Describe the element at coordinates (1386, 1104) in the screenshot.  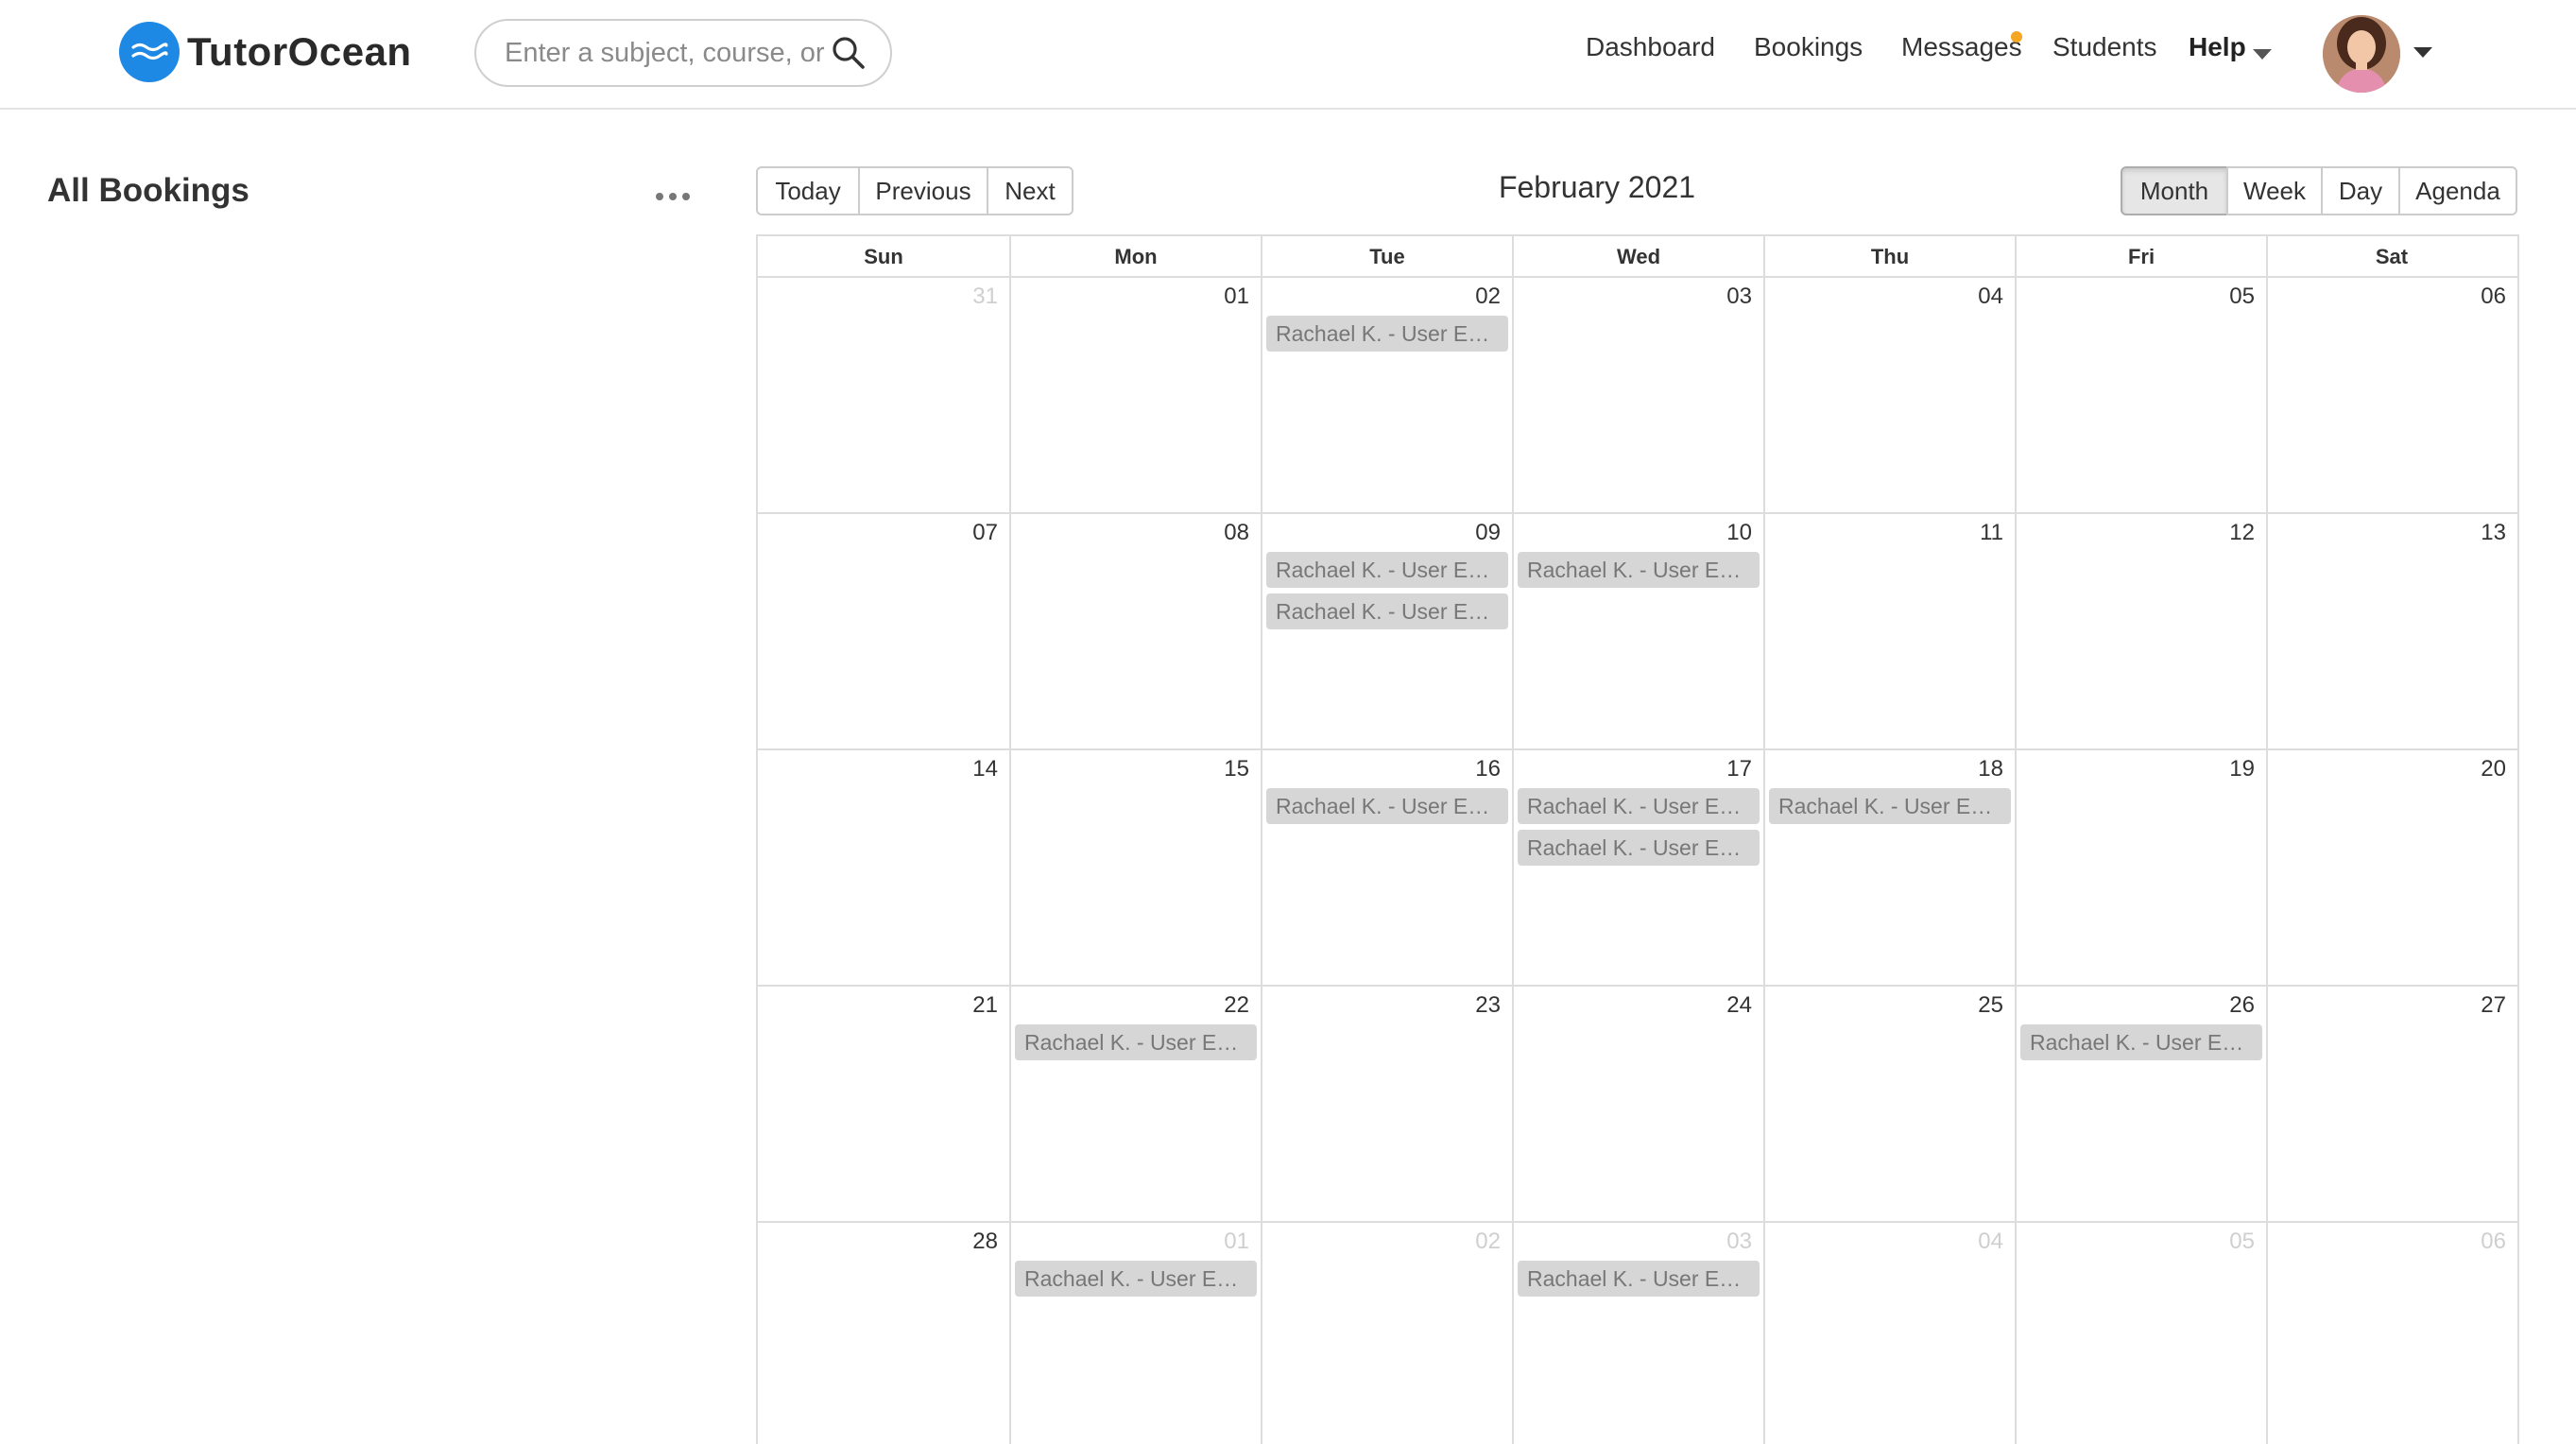
I see `day-cell: 23` at that location.